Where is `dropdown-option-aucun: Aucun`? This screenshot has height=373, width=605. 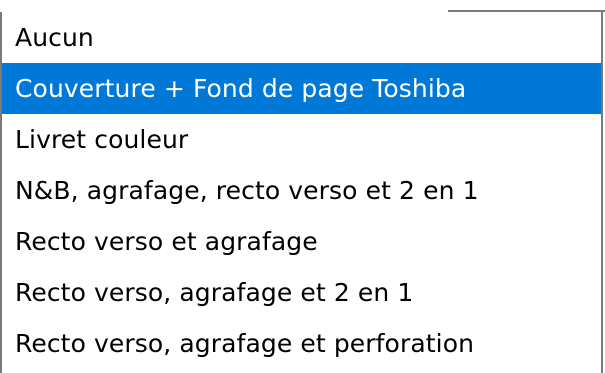
dropdown-option-aucun: Aucun is located at coordinates (301, 37).